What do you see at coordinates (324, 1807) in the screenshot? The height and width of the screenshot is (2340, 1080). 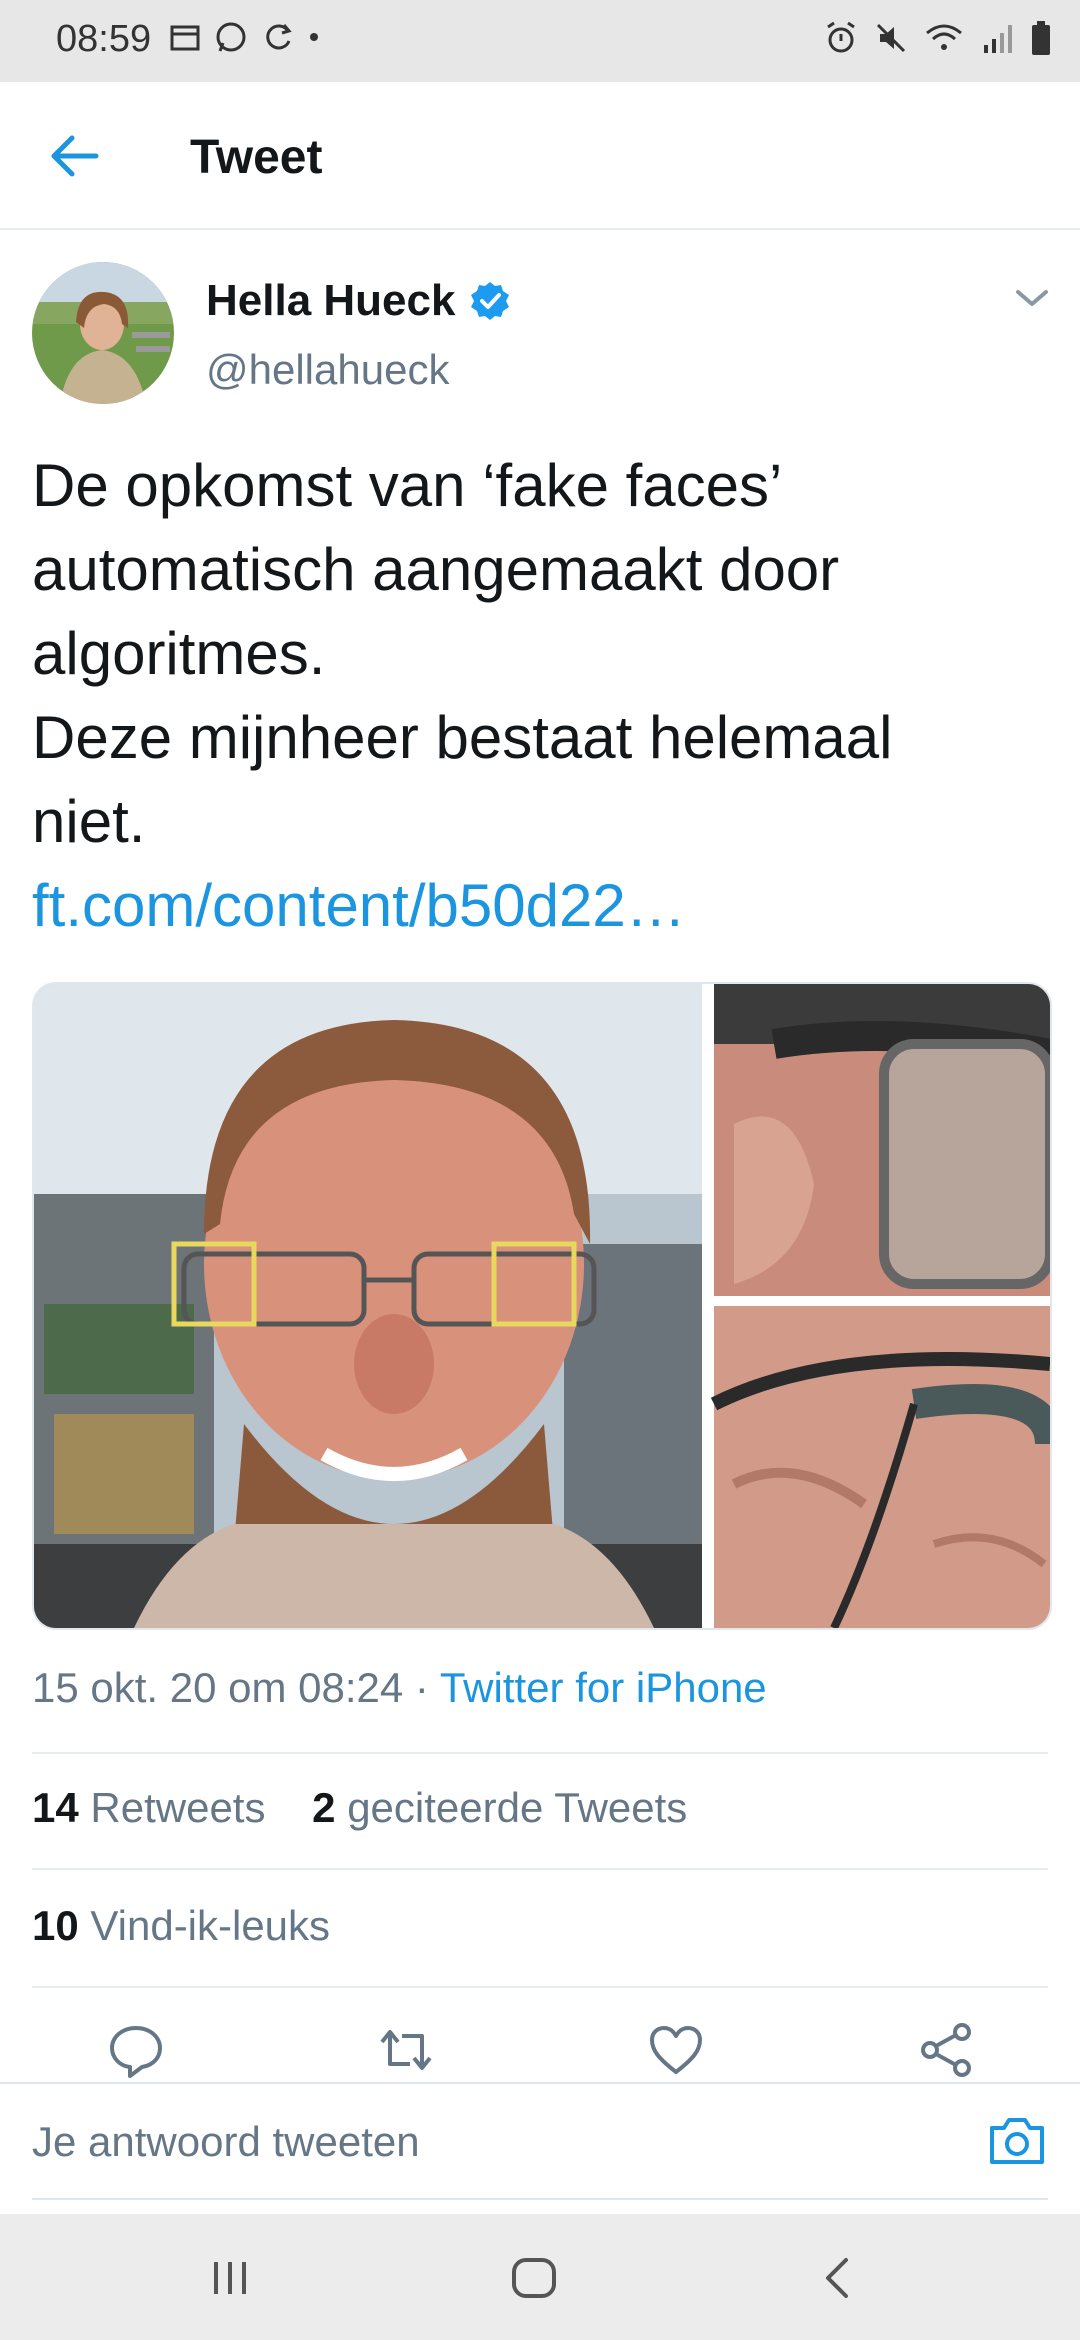 I see `quotes-count: 2` at bounding box center [324, 1807].